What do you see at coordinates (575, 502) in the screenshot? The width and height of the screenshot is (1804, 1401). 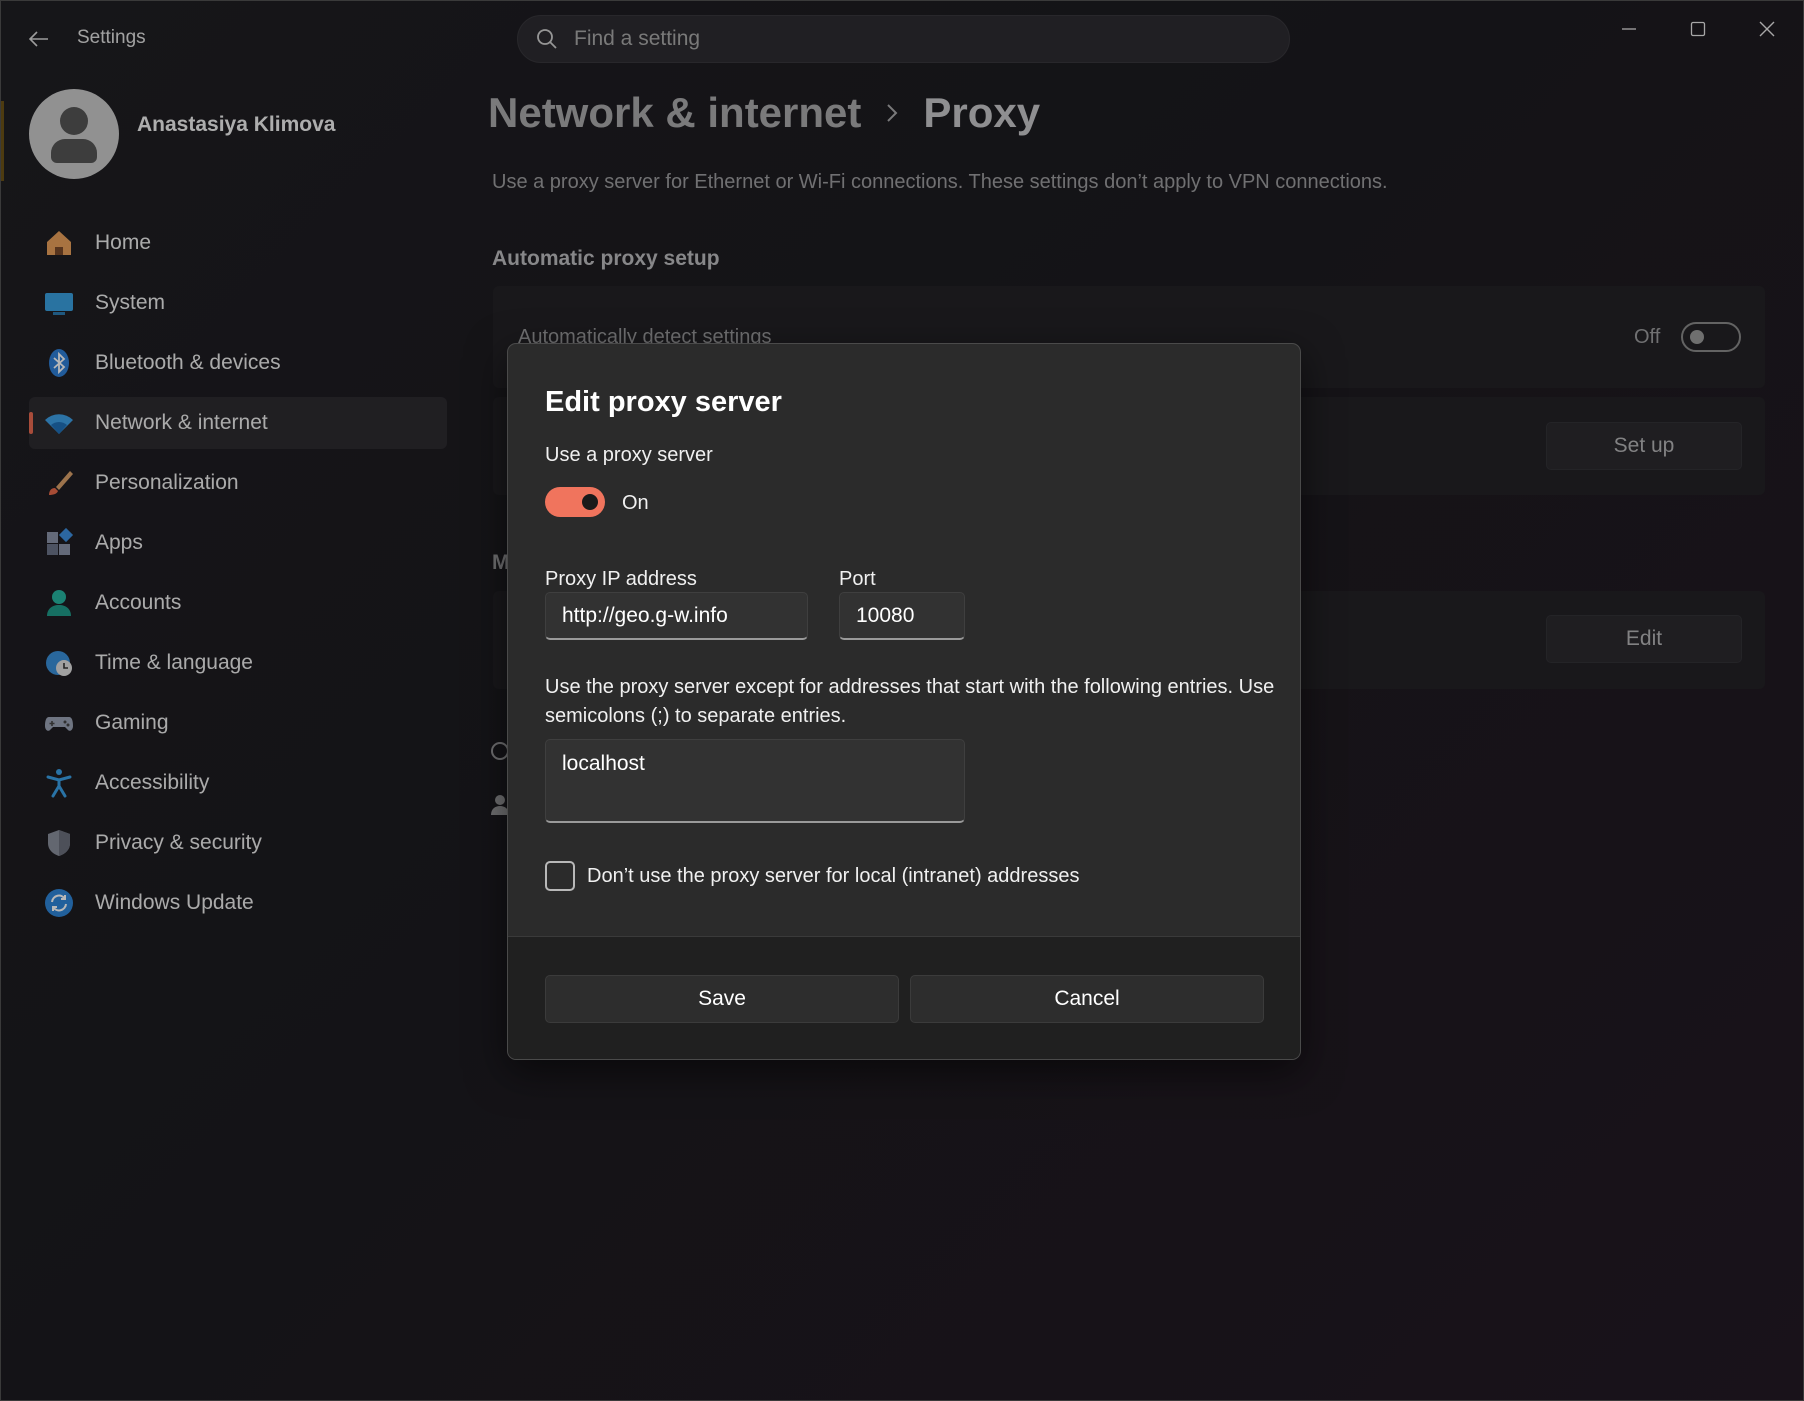 I see `use-proxy-toggle` at bounding box center [575, 502].